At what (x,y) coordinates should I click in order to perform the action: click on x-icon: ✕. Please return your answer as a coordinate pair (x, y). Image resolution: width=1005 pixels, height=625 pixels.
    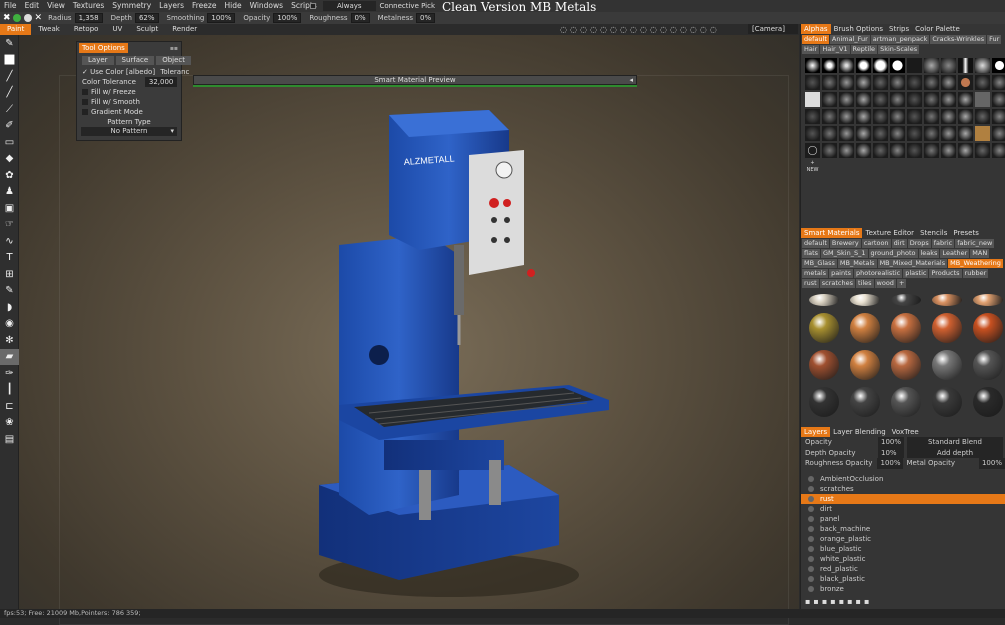
    Looking at the image, I should click on (39, 18).